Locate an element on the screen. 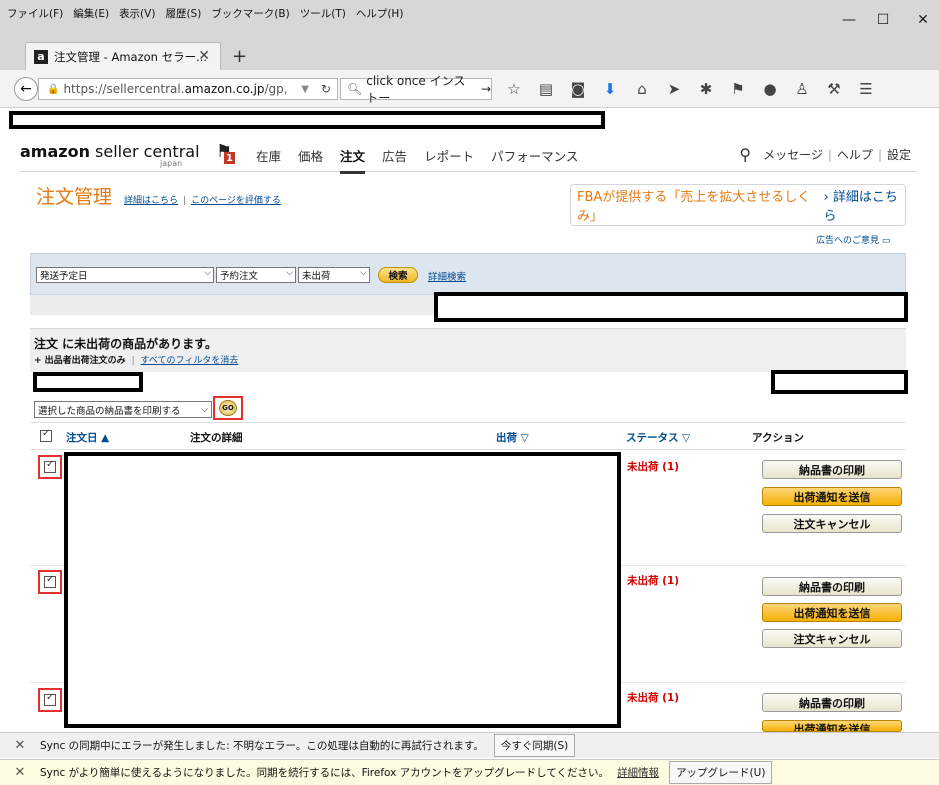 The image size is (939, 785). upgrade-button: アップグレード(U) is located at coordinates (721, 772).